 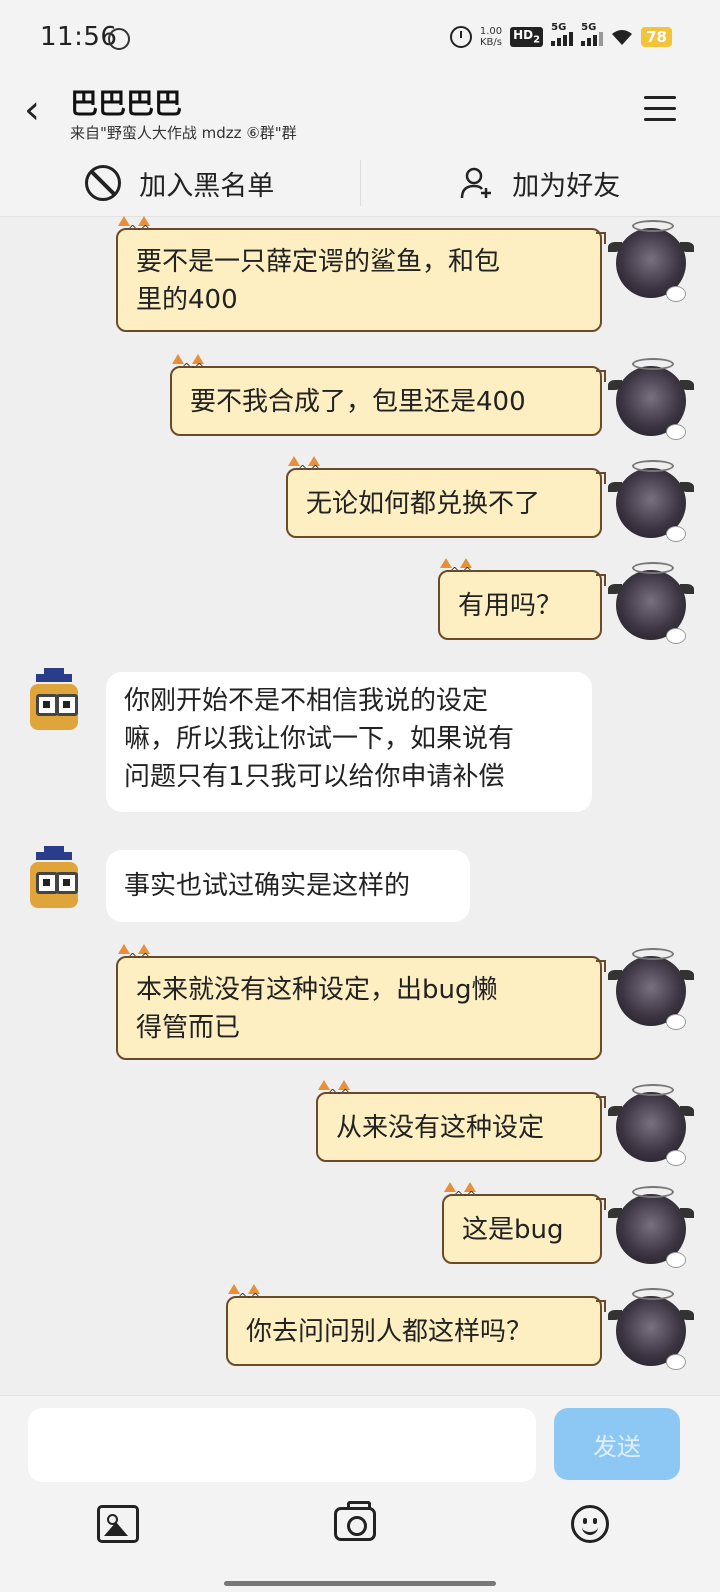 What do you see at coordinates (318, 262) in the screenshot?
I see `message-line: 要不是一只薛定谔的鲨鱼，和包` at bounding box center [318, 262].